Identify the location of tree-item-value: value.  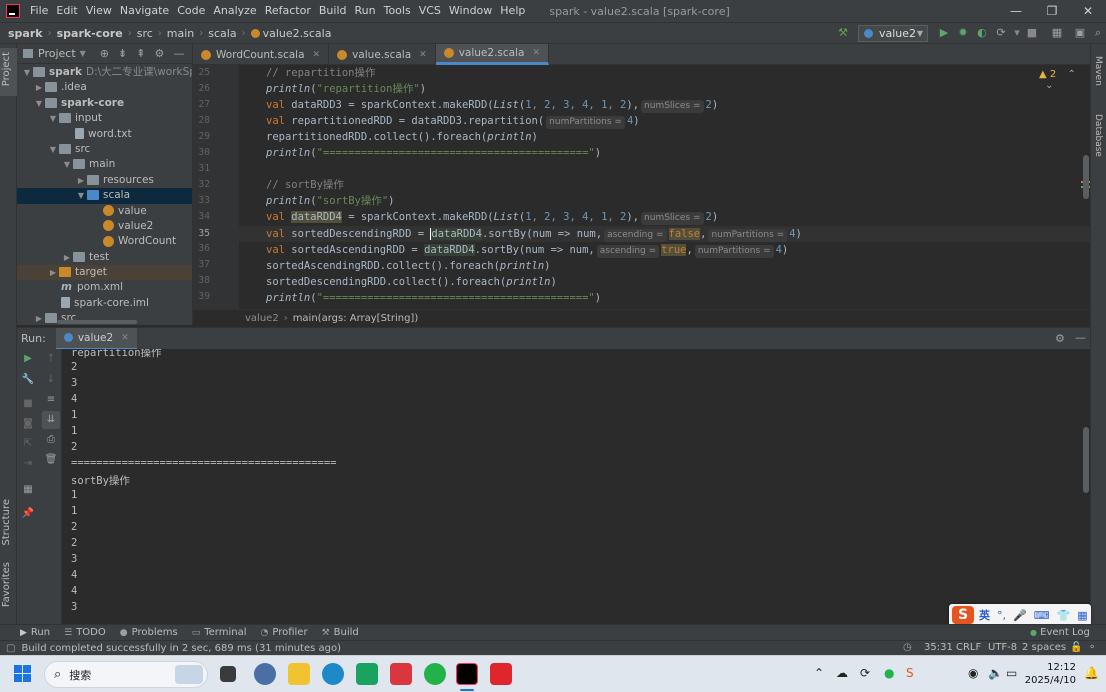
(104, 211).